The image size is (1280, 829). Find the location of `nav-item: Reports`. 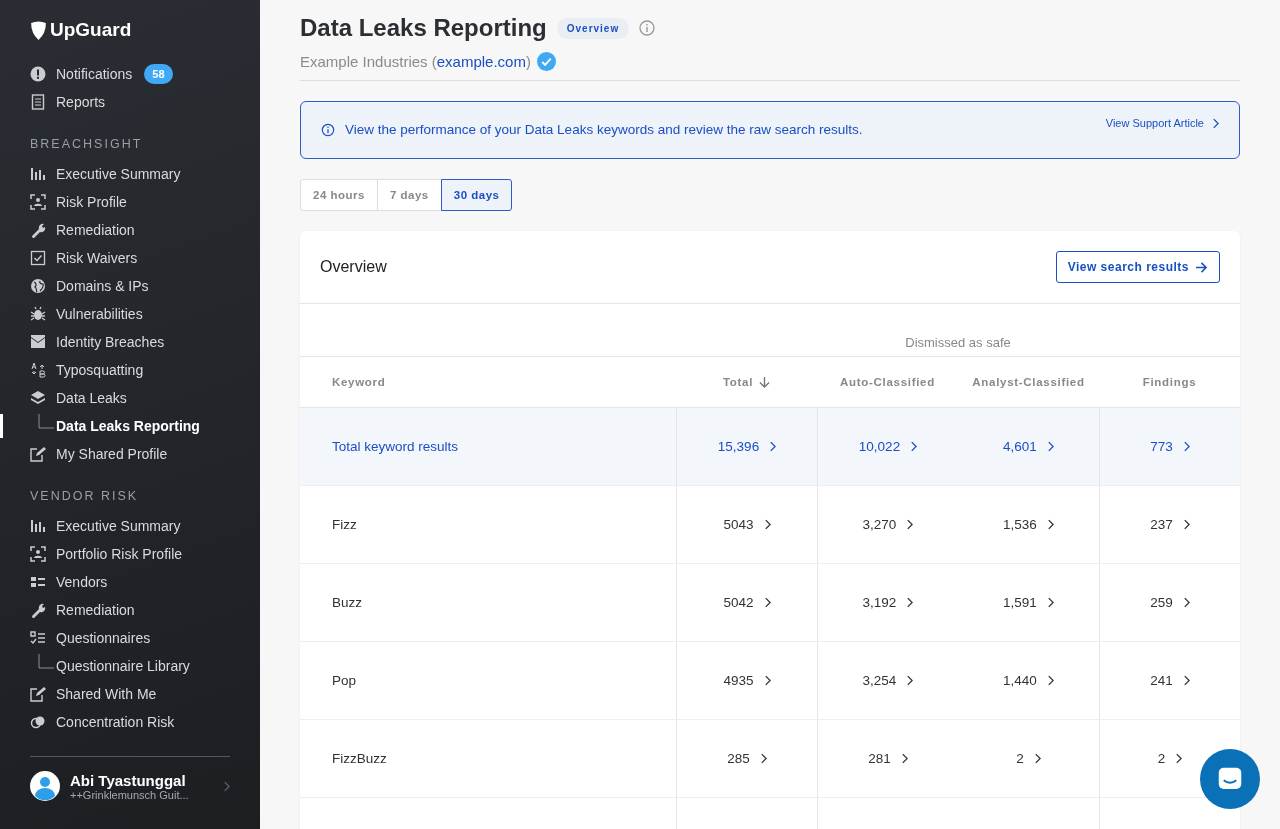

nav-item: Reports is located at coordinates (130, 102).